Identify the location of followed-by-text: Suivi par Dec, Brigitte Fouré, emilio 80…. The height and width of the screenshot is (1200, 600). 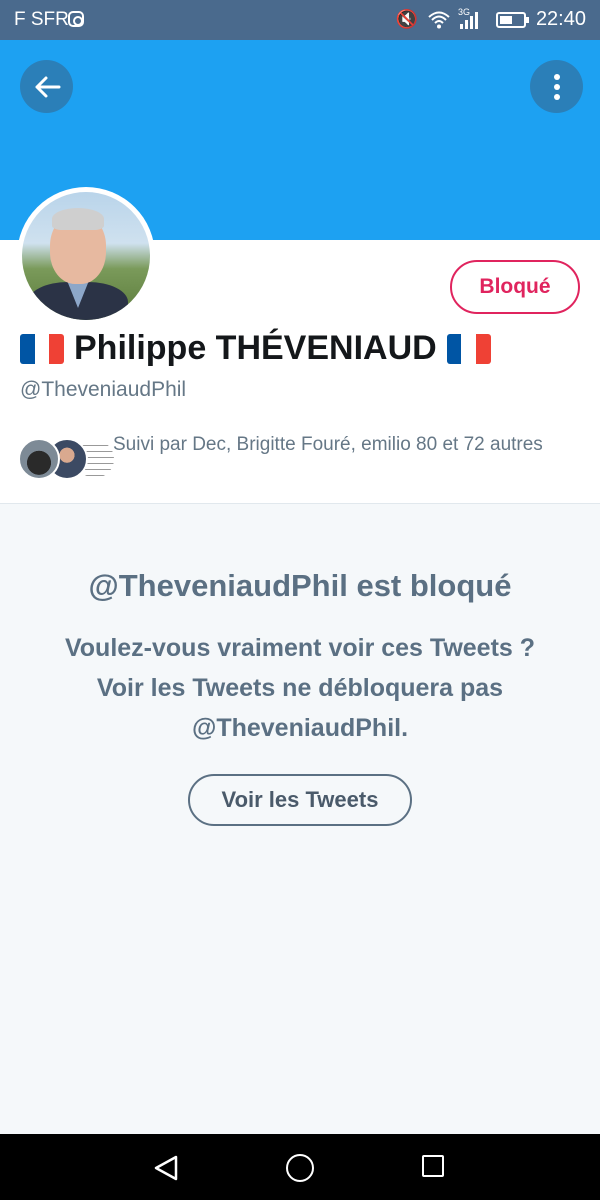
(328, 444).